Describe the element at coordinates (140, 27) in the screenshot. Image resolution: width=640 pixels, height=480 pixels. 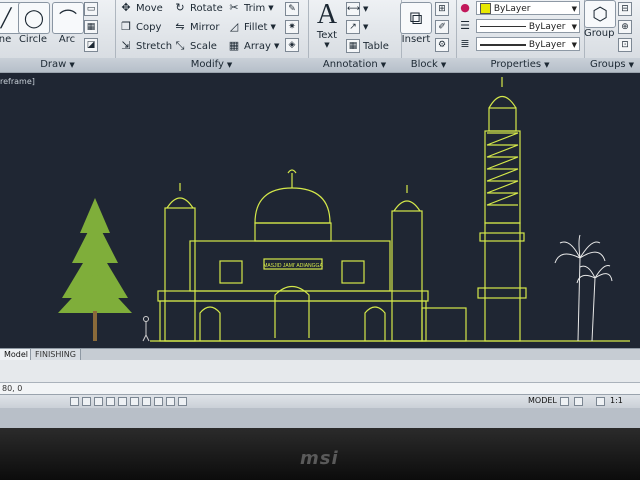
I see `copy-button: ❐ Copy` at that location.